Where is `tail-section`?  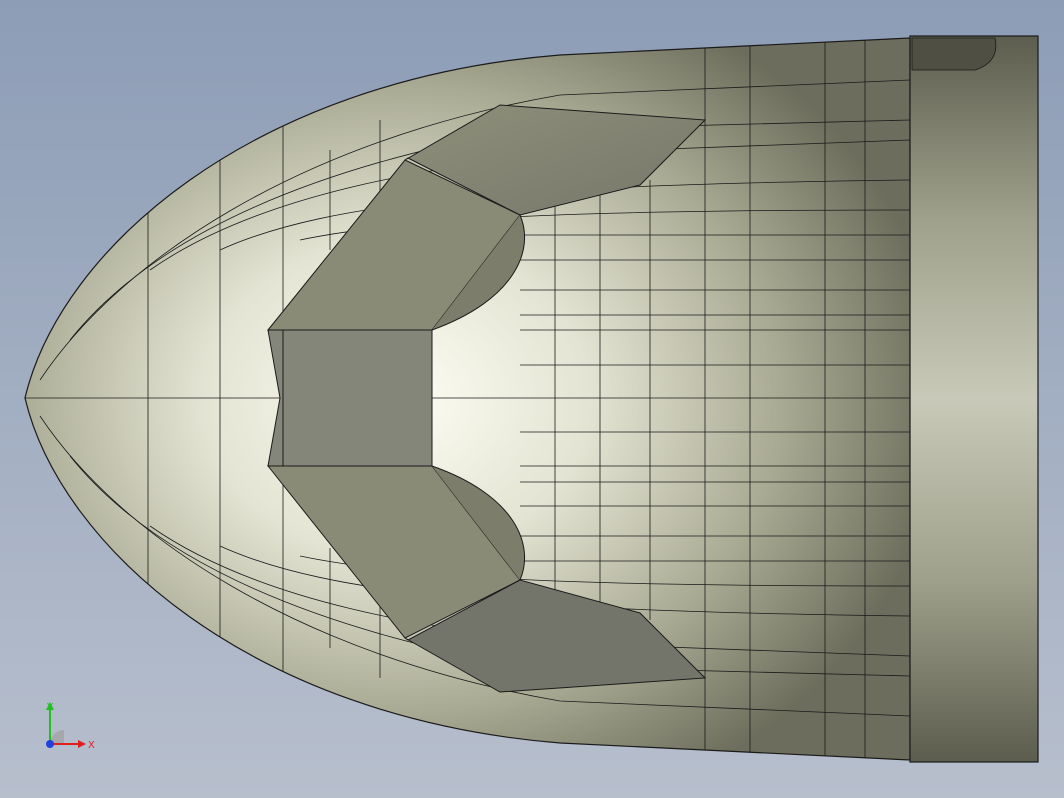
tail-section is located at coordinates (974, 399).